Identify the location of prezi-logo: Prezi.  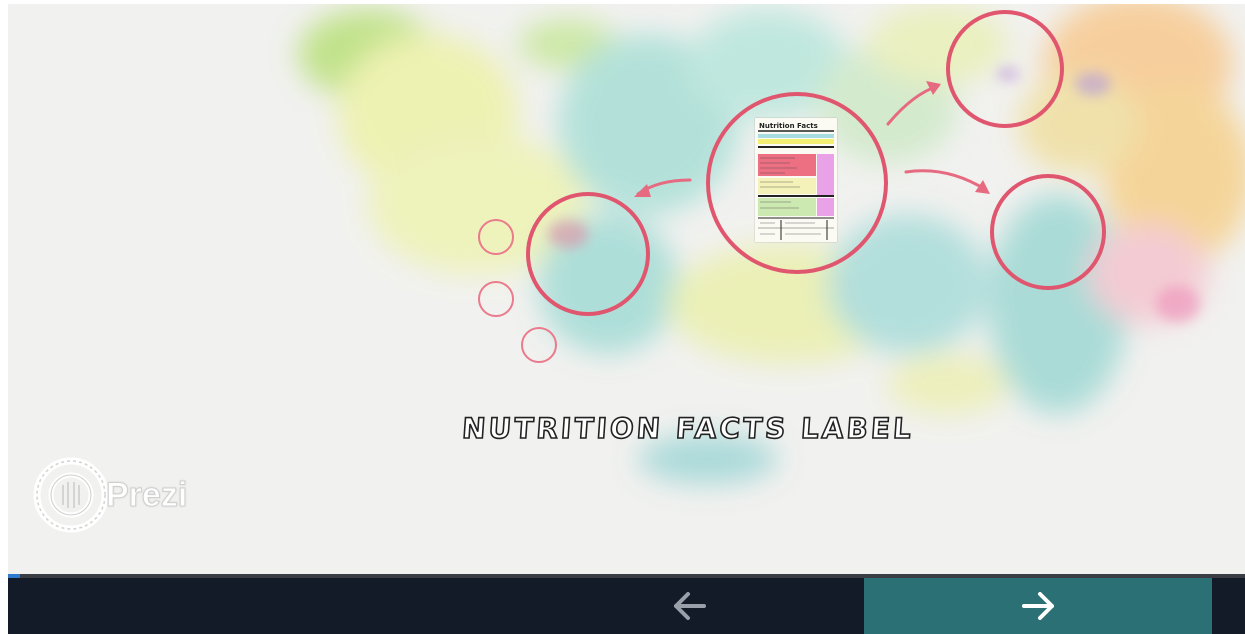
(110, 495).